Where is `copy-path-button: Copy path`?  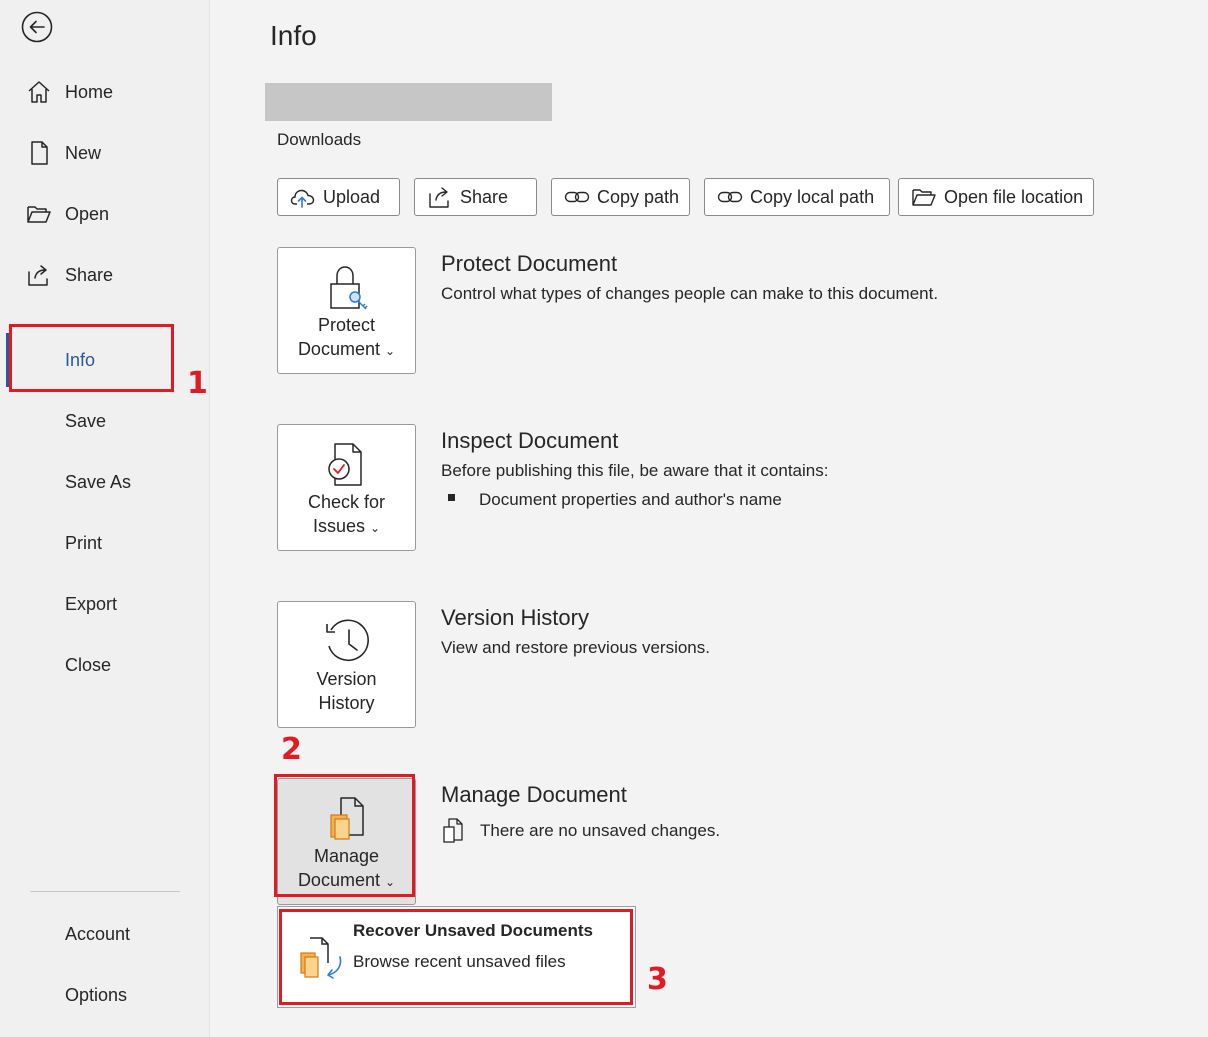
copy-path-button: Copy path is located at coordinates (620, 197).